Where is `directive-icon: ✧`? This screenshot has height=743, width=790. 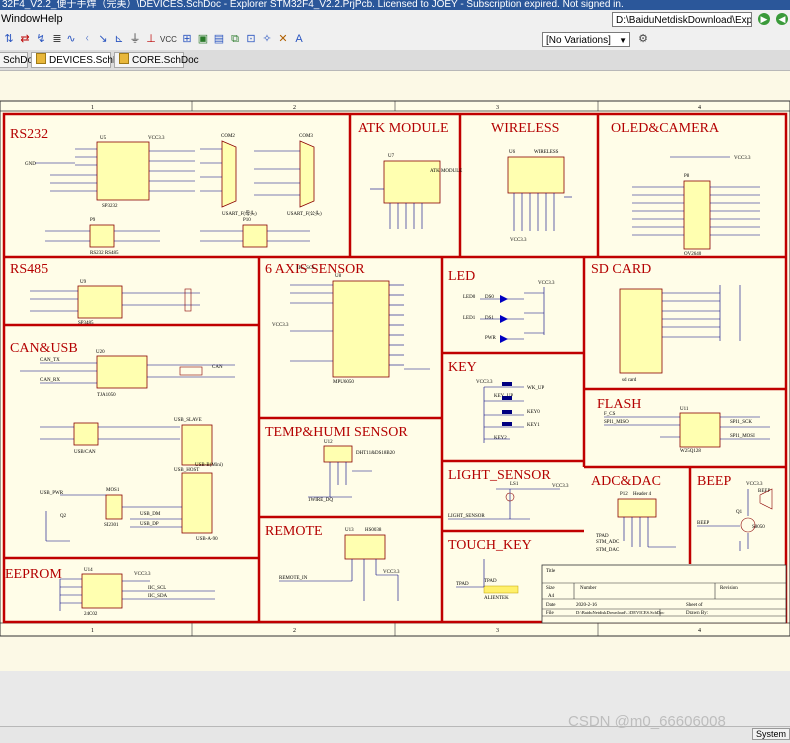
directive-icon: ✧ is located at coordinates (267, 39).